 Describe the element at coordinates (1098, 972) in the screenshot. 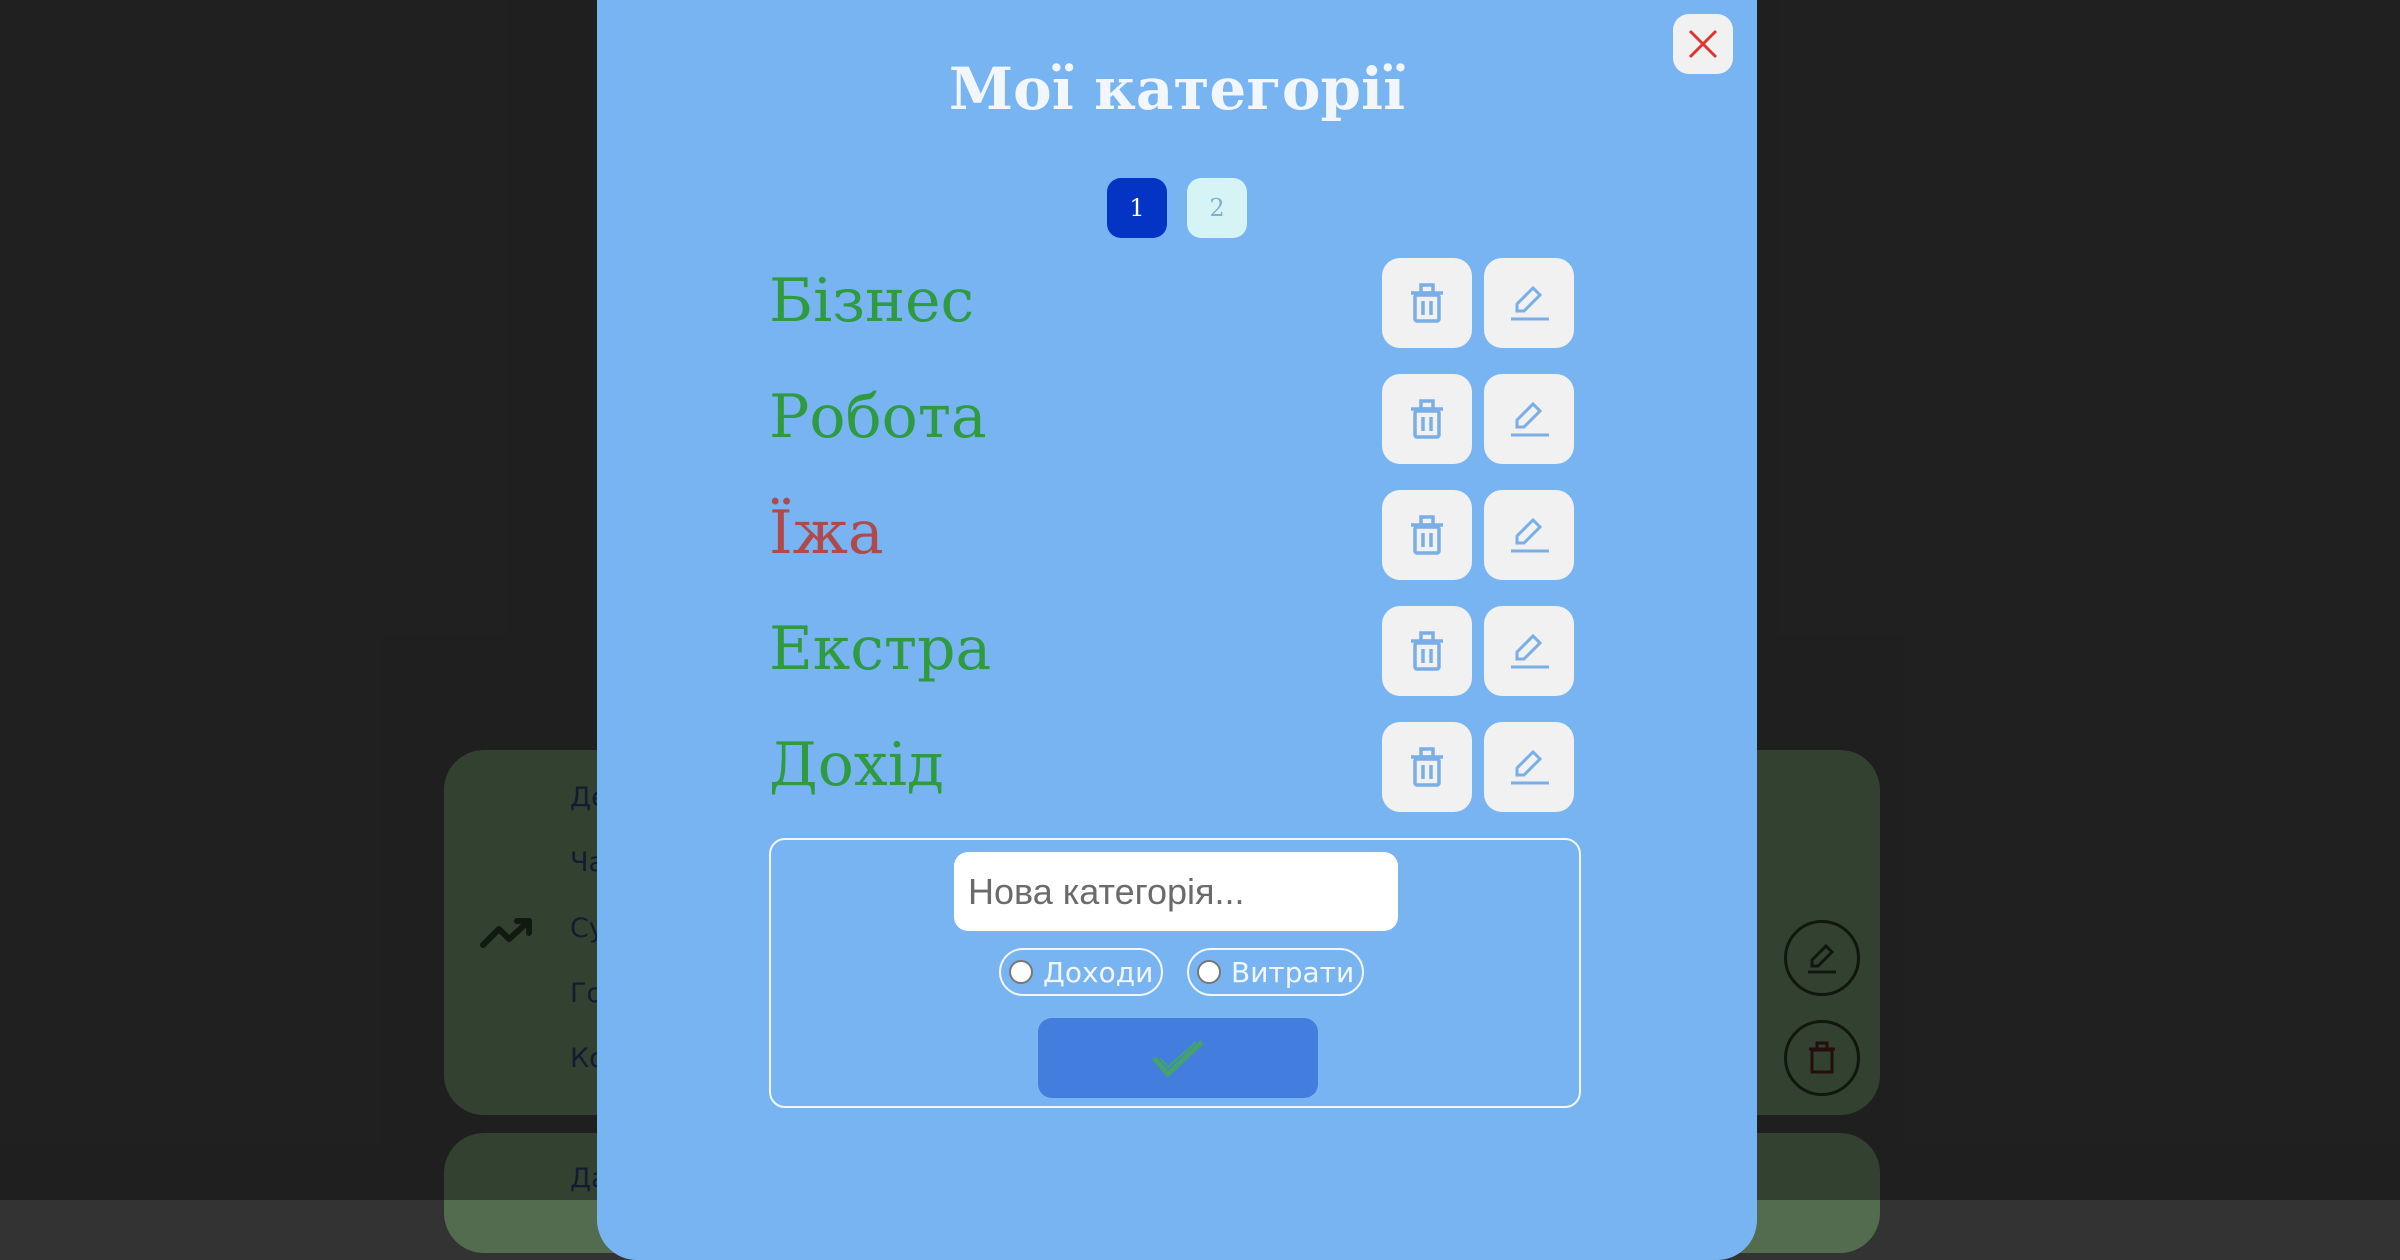

I see `radio-income-label: Доходи` at that location.